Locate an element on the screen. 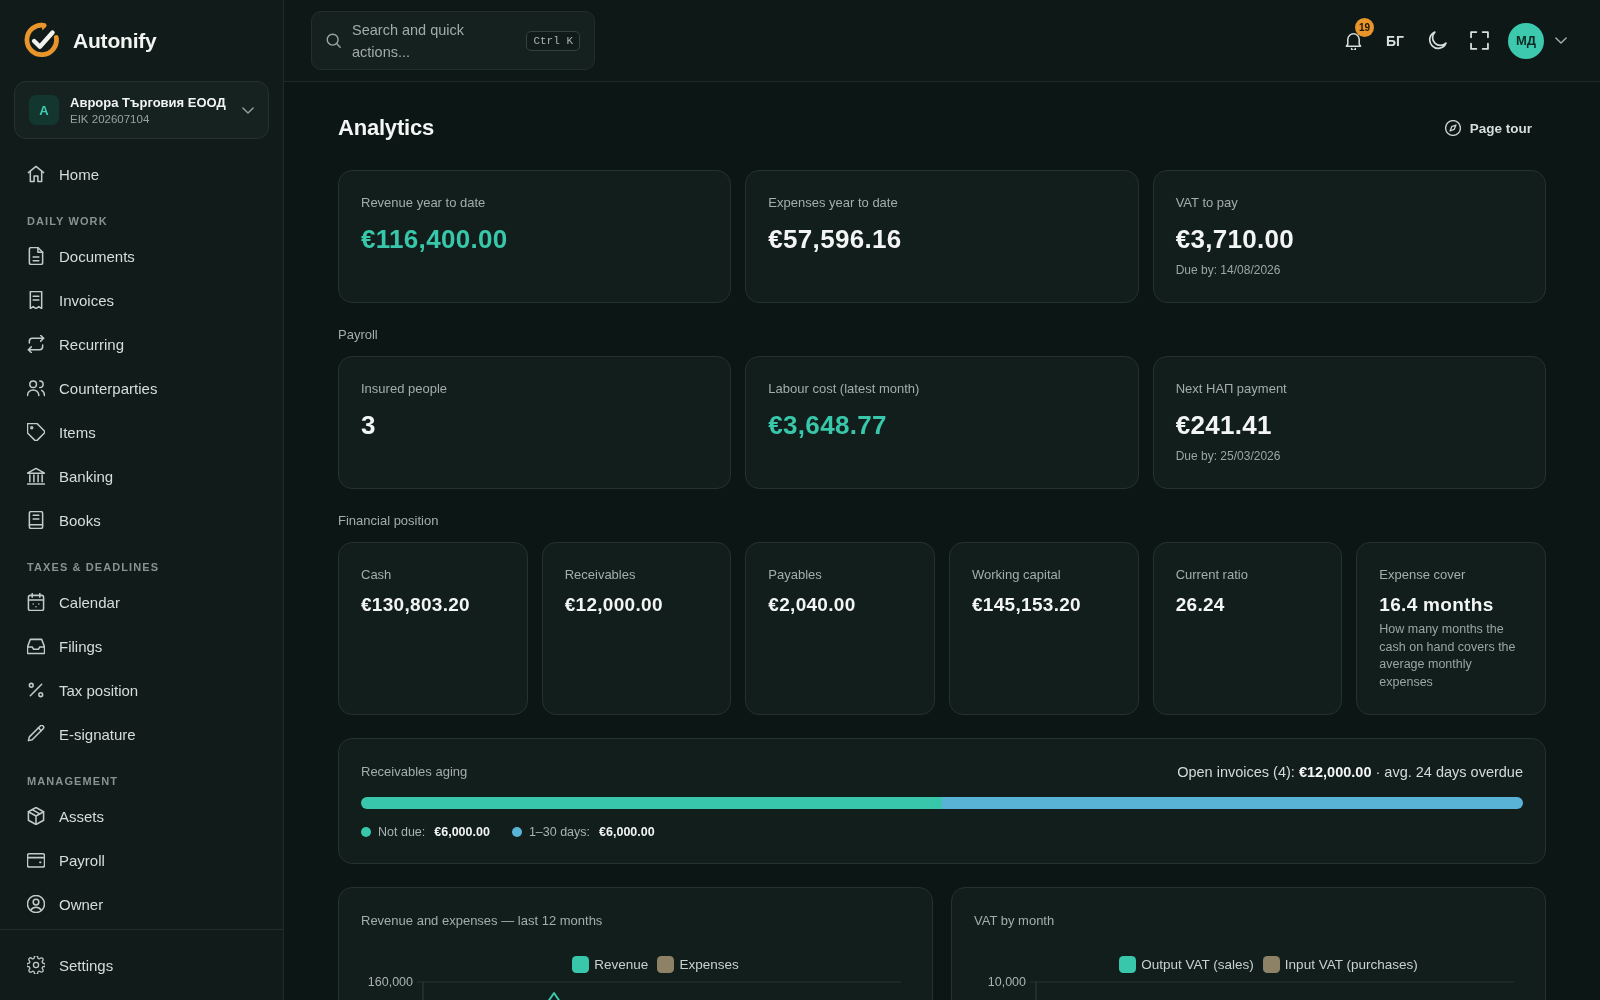 This screenshot has width=1600, height=1000. stat-label: Working capital is located at coordinates (1016, 575).